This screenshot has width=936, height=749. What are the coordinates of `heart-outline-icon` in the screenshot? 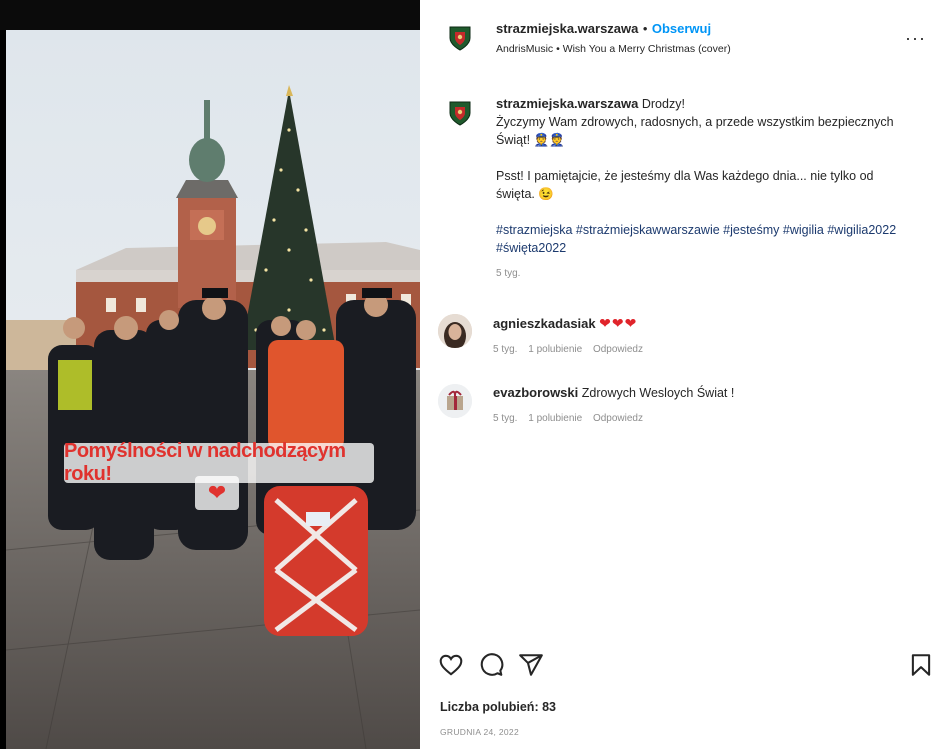 It's located at (451, 665).